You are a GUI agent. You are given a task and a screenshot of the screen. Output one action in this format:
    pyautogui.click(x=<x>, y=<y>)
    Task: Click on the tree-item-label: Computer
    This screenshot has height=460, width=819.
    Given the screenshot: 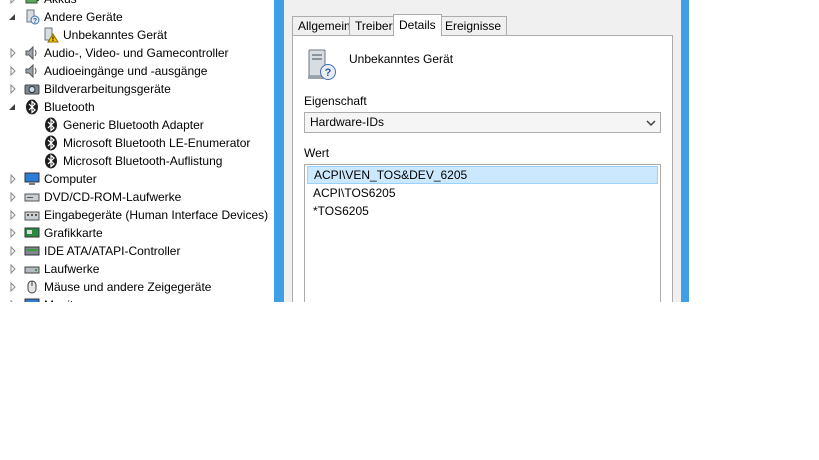 What is the action you would take?
    pyautogui.click(x=70, y=179)
    